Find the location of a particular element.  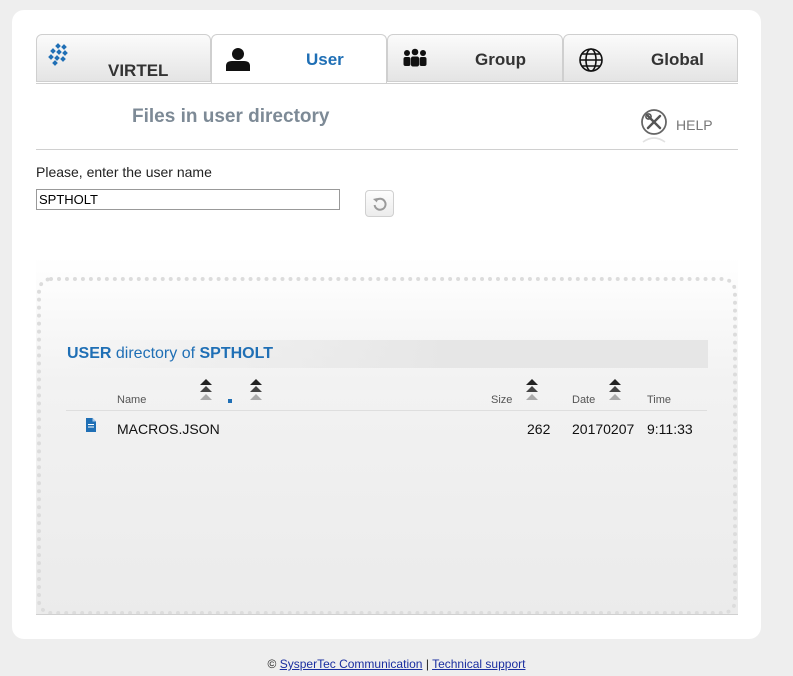

sort-size-button is located at coordinates (532, 391).